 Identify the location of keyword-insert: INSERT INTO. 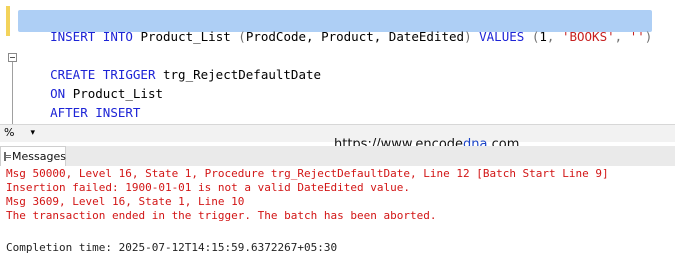
(91, 36).